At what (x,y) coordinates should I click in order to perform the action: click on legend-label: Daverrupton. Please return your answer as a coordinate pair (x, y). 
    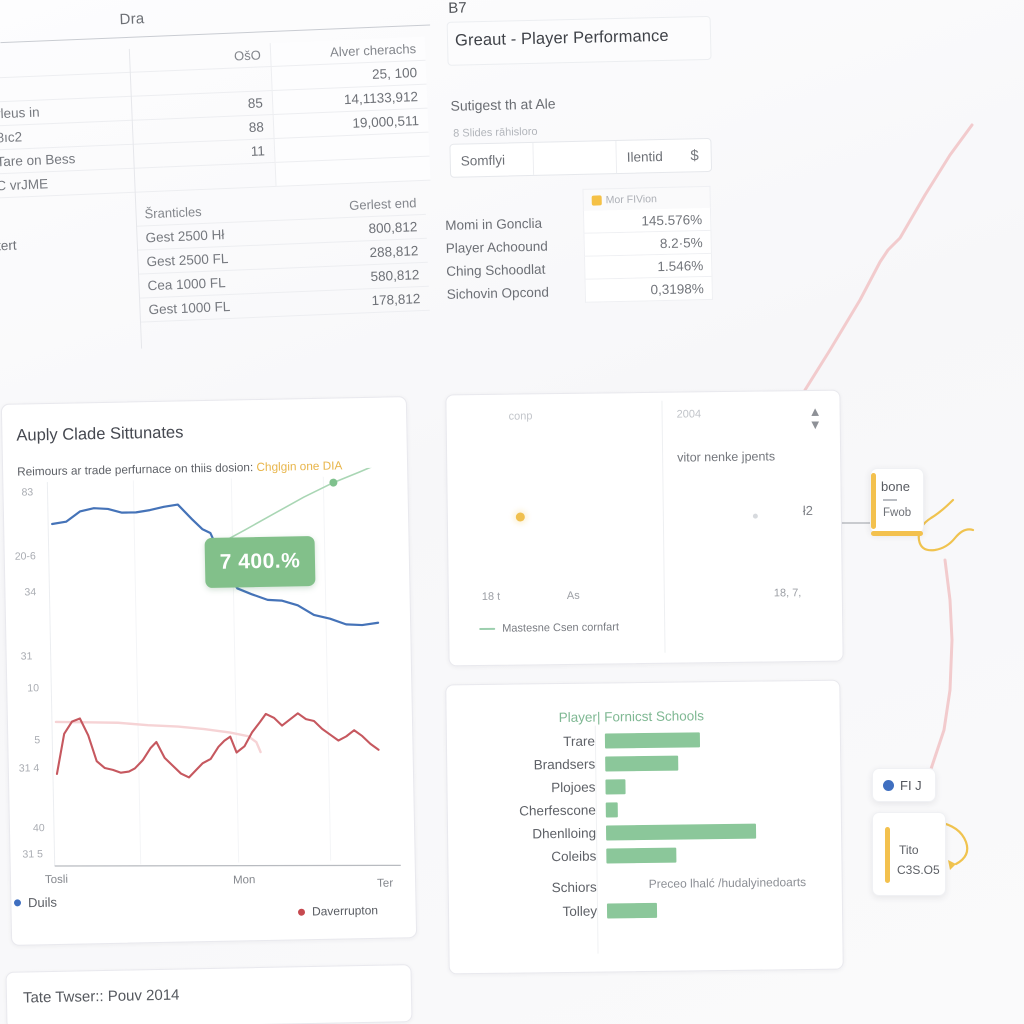
    Looking at the image, I should click on (345, 911).